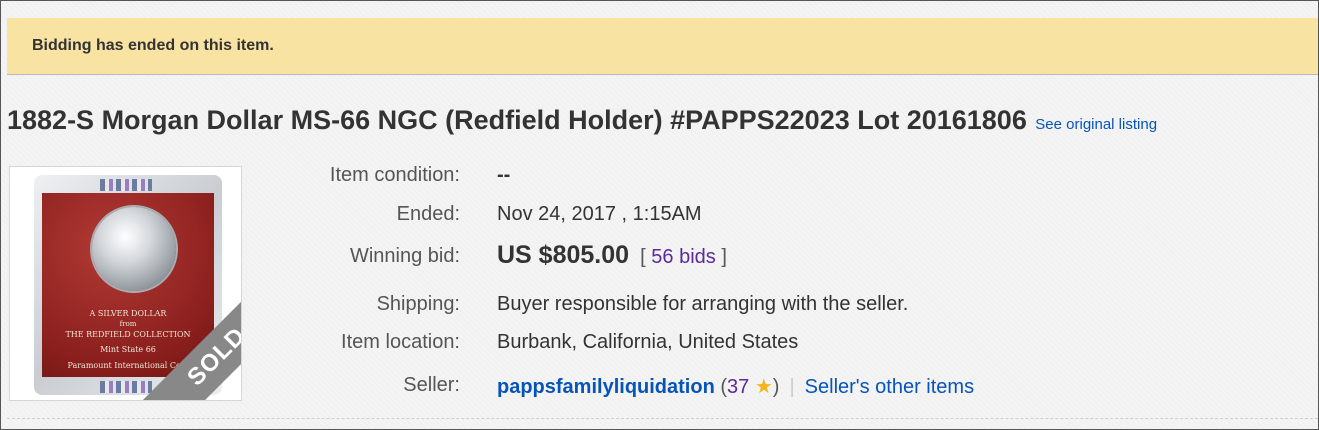 The height and width of the screenshot is (430, 1319). What do you see at coordinates (776, 387) in the screenshot?
I see `feedback-close-paren: )` at bounding box center [776, 387].